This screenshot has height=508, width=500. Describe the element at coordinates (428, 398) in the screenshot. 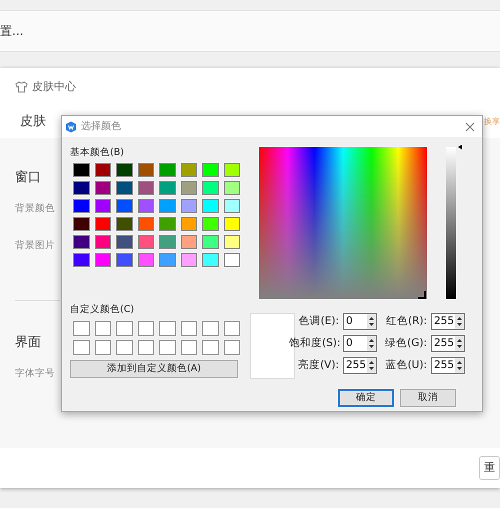

I see `dialog-button: 取消` at that location.